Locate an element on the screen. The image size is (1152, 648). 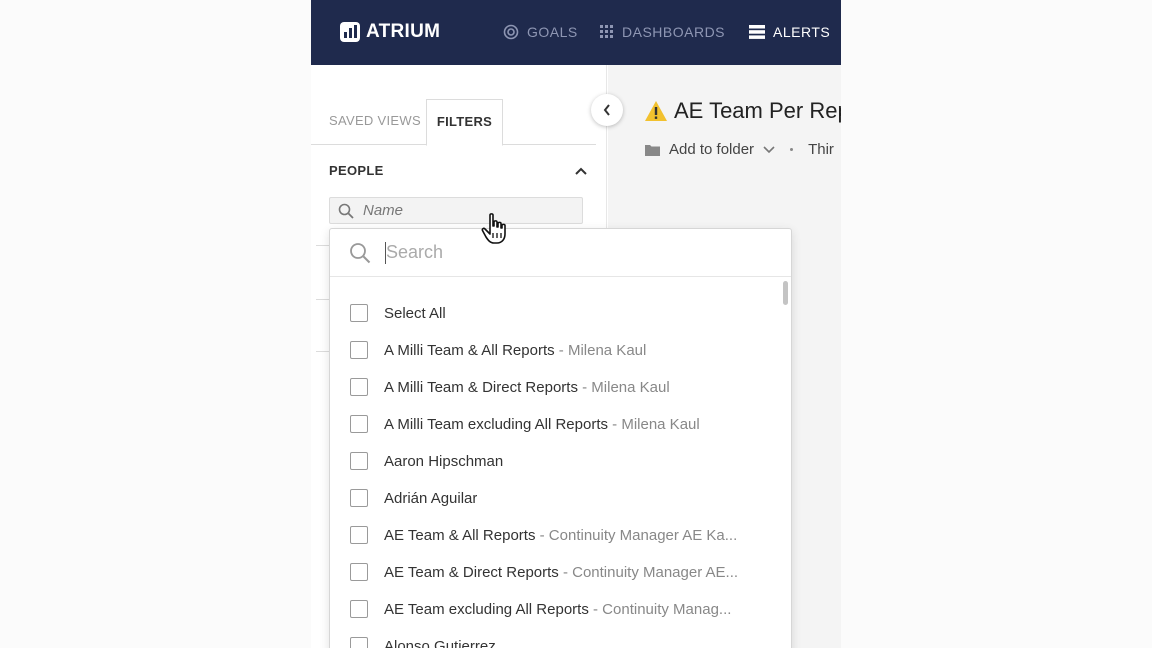
atrium-logo-icon is located at coordinates (350, 32).